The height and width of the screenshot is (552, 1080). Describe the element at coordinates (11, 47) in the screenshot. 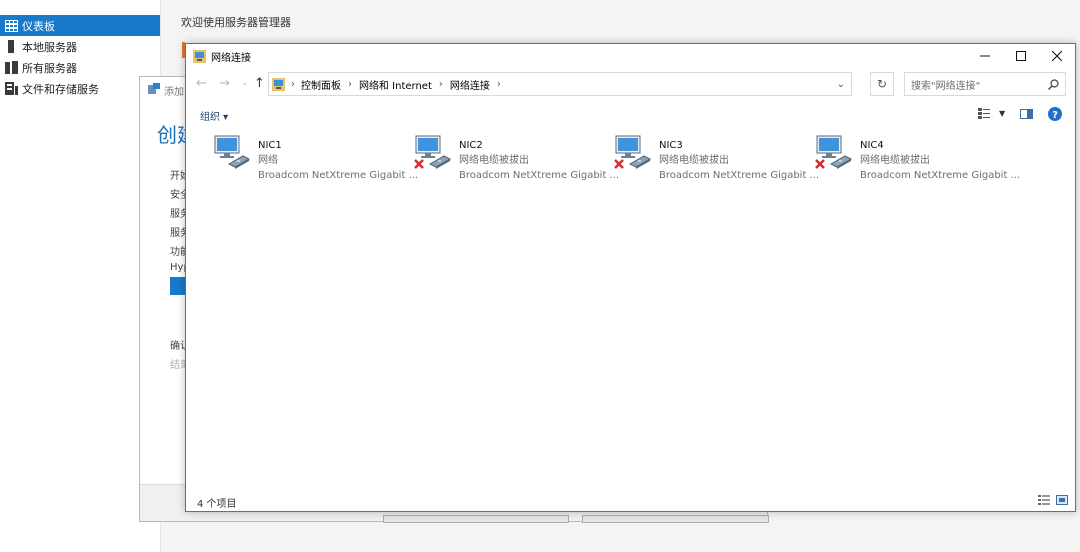

I see `server-icon` at that location.